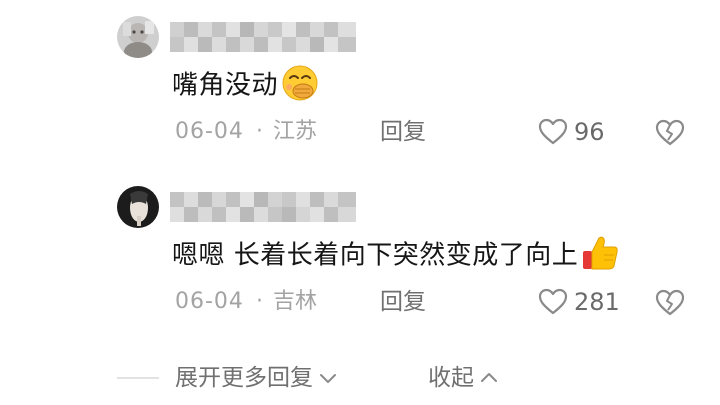 The height and width of the screenshot is (405, 720). I want to click on like-count: 96, so click(589, 132).